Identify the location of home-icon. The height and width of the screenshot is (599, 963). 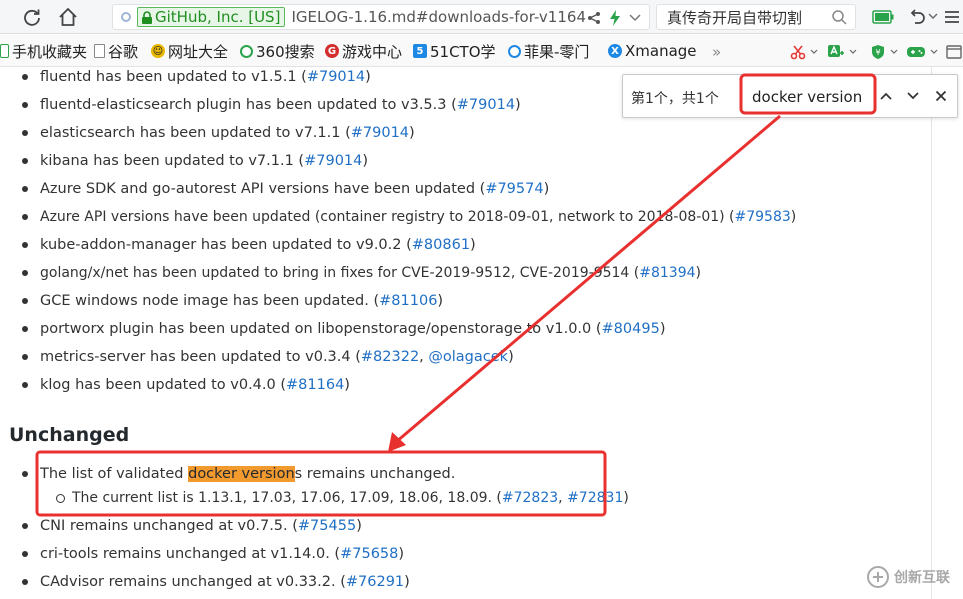
(68, 17).